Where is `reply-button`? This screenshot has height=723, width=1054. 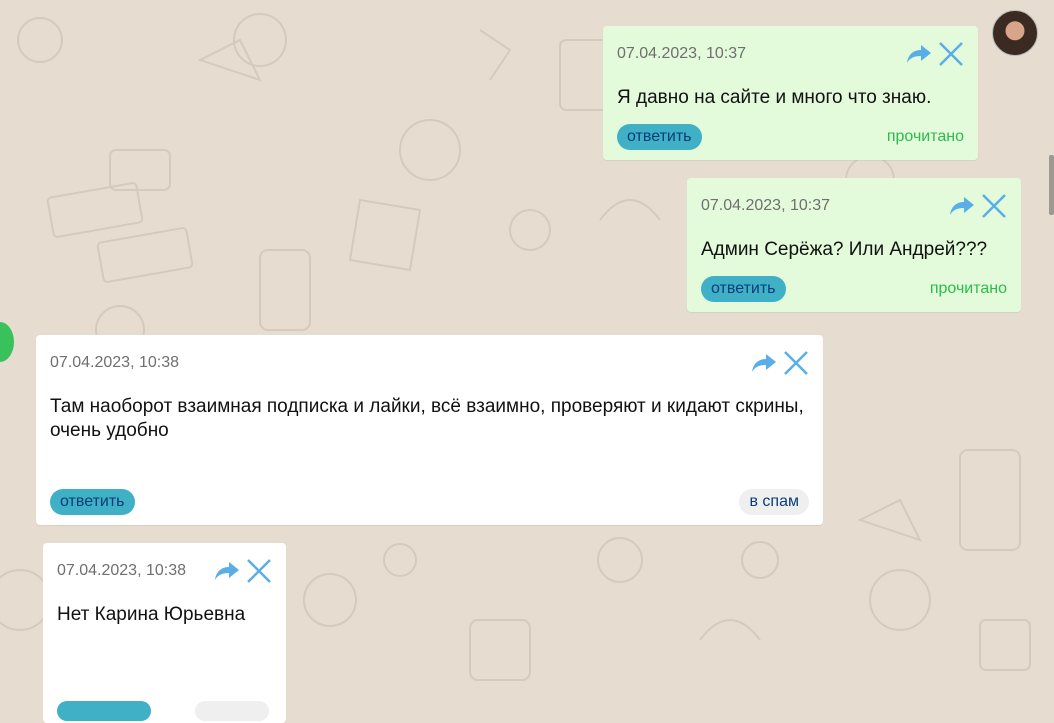
reply-button is located at coordinates (104, 711).